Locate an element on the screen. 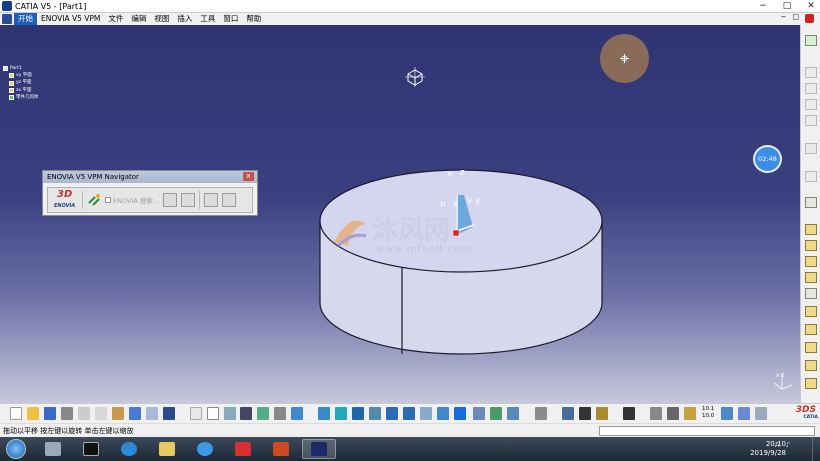 This screenshot has height=461, width=820. menu-help: 帮助 is located at coordinates (253, 19).